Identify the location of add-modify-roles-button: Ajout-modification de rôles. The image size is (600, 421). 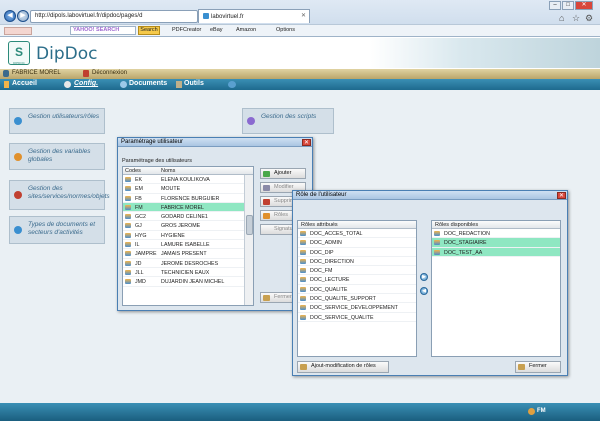
(343, 367).